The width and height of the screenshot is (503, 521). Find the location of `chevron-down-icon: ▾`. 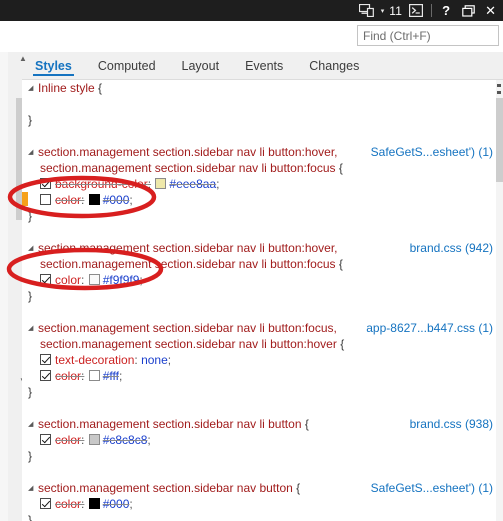

chevron-down-icon: ▾ is located at coordinates (383, 11).